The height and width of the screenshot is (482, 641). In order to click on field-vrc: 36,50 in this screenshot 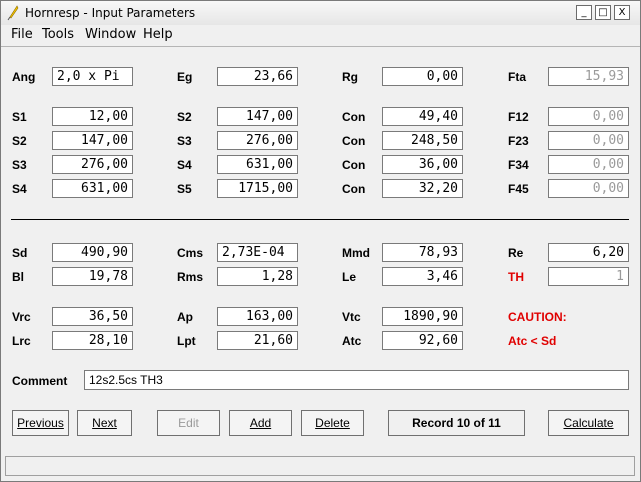, I will do `click(92, 316)`.